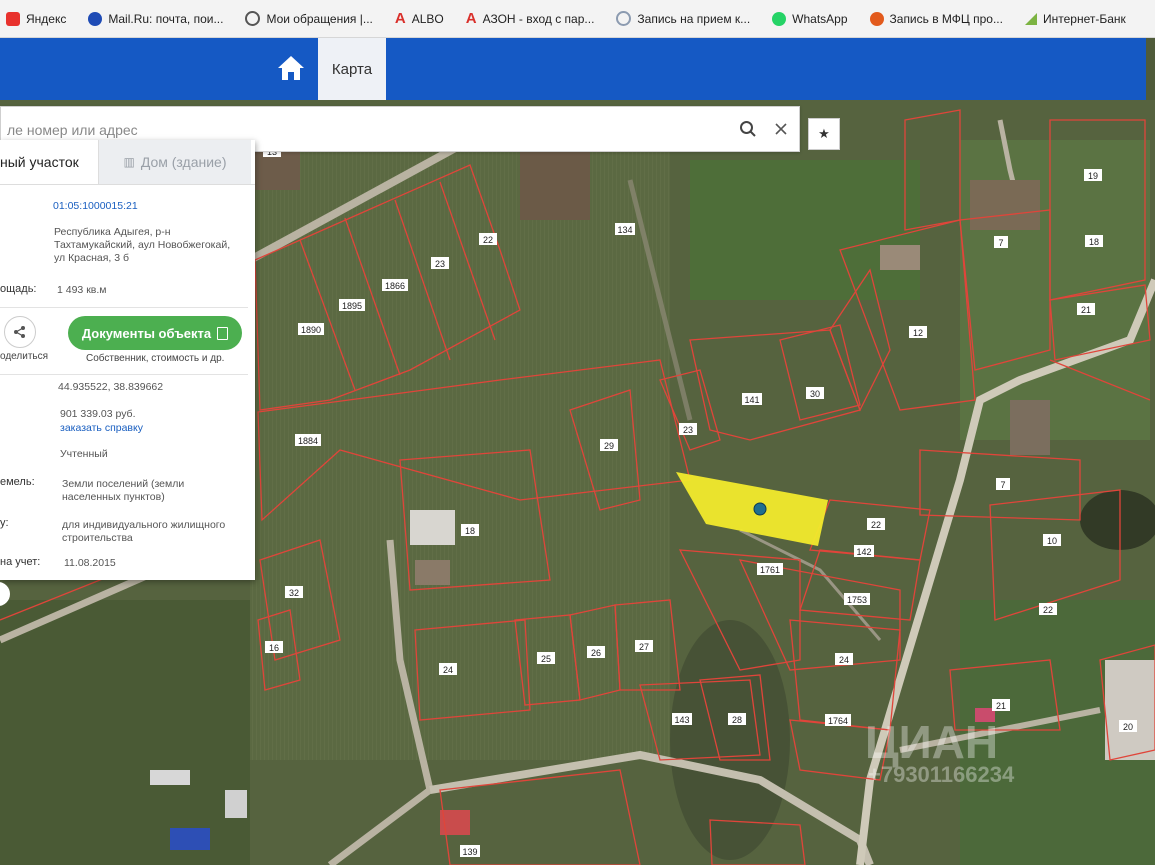 Image resolution: width=1155 pixels, height=865 pixels. What do you see at coordinates (815, 394) in the screenshot?
I see `svg-text: 30` at bounding box center [815, 394].